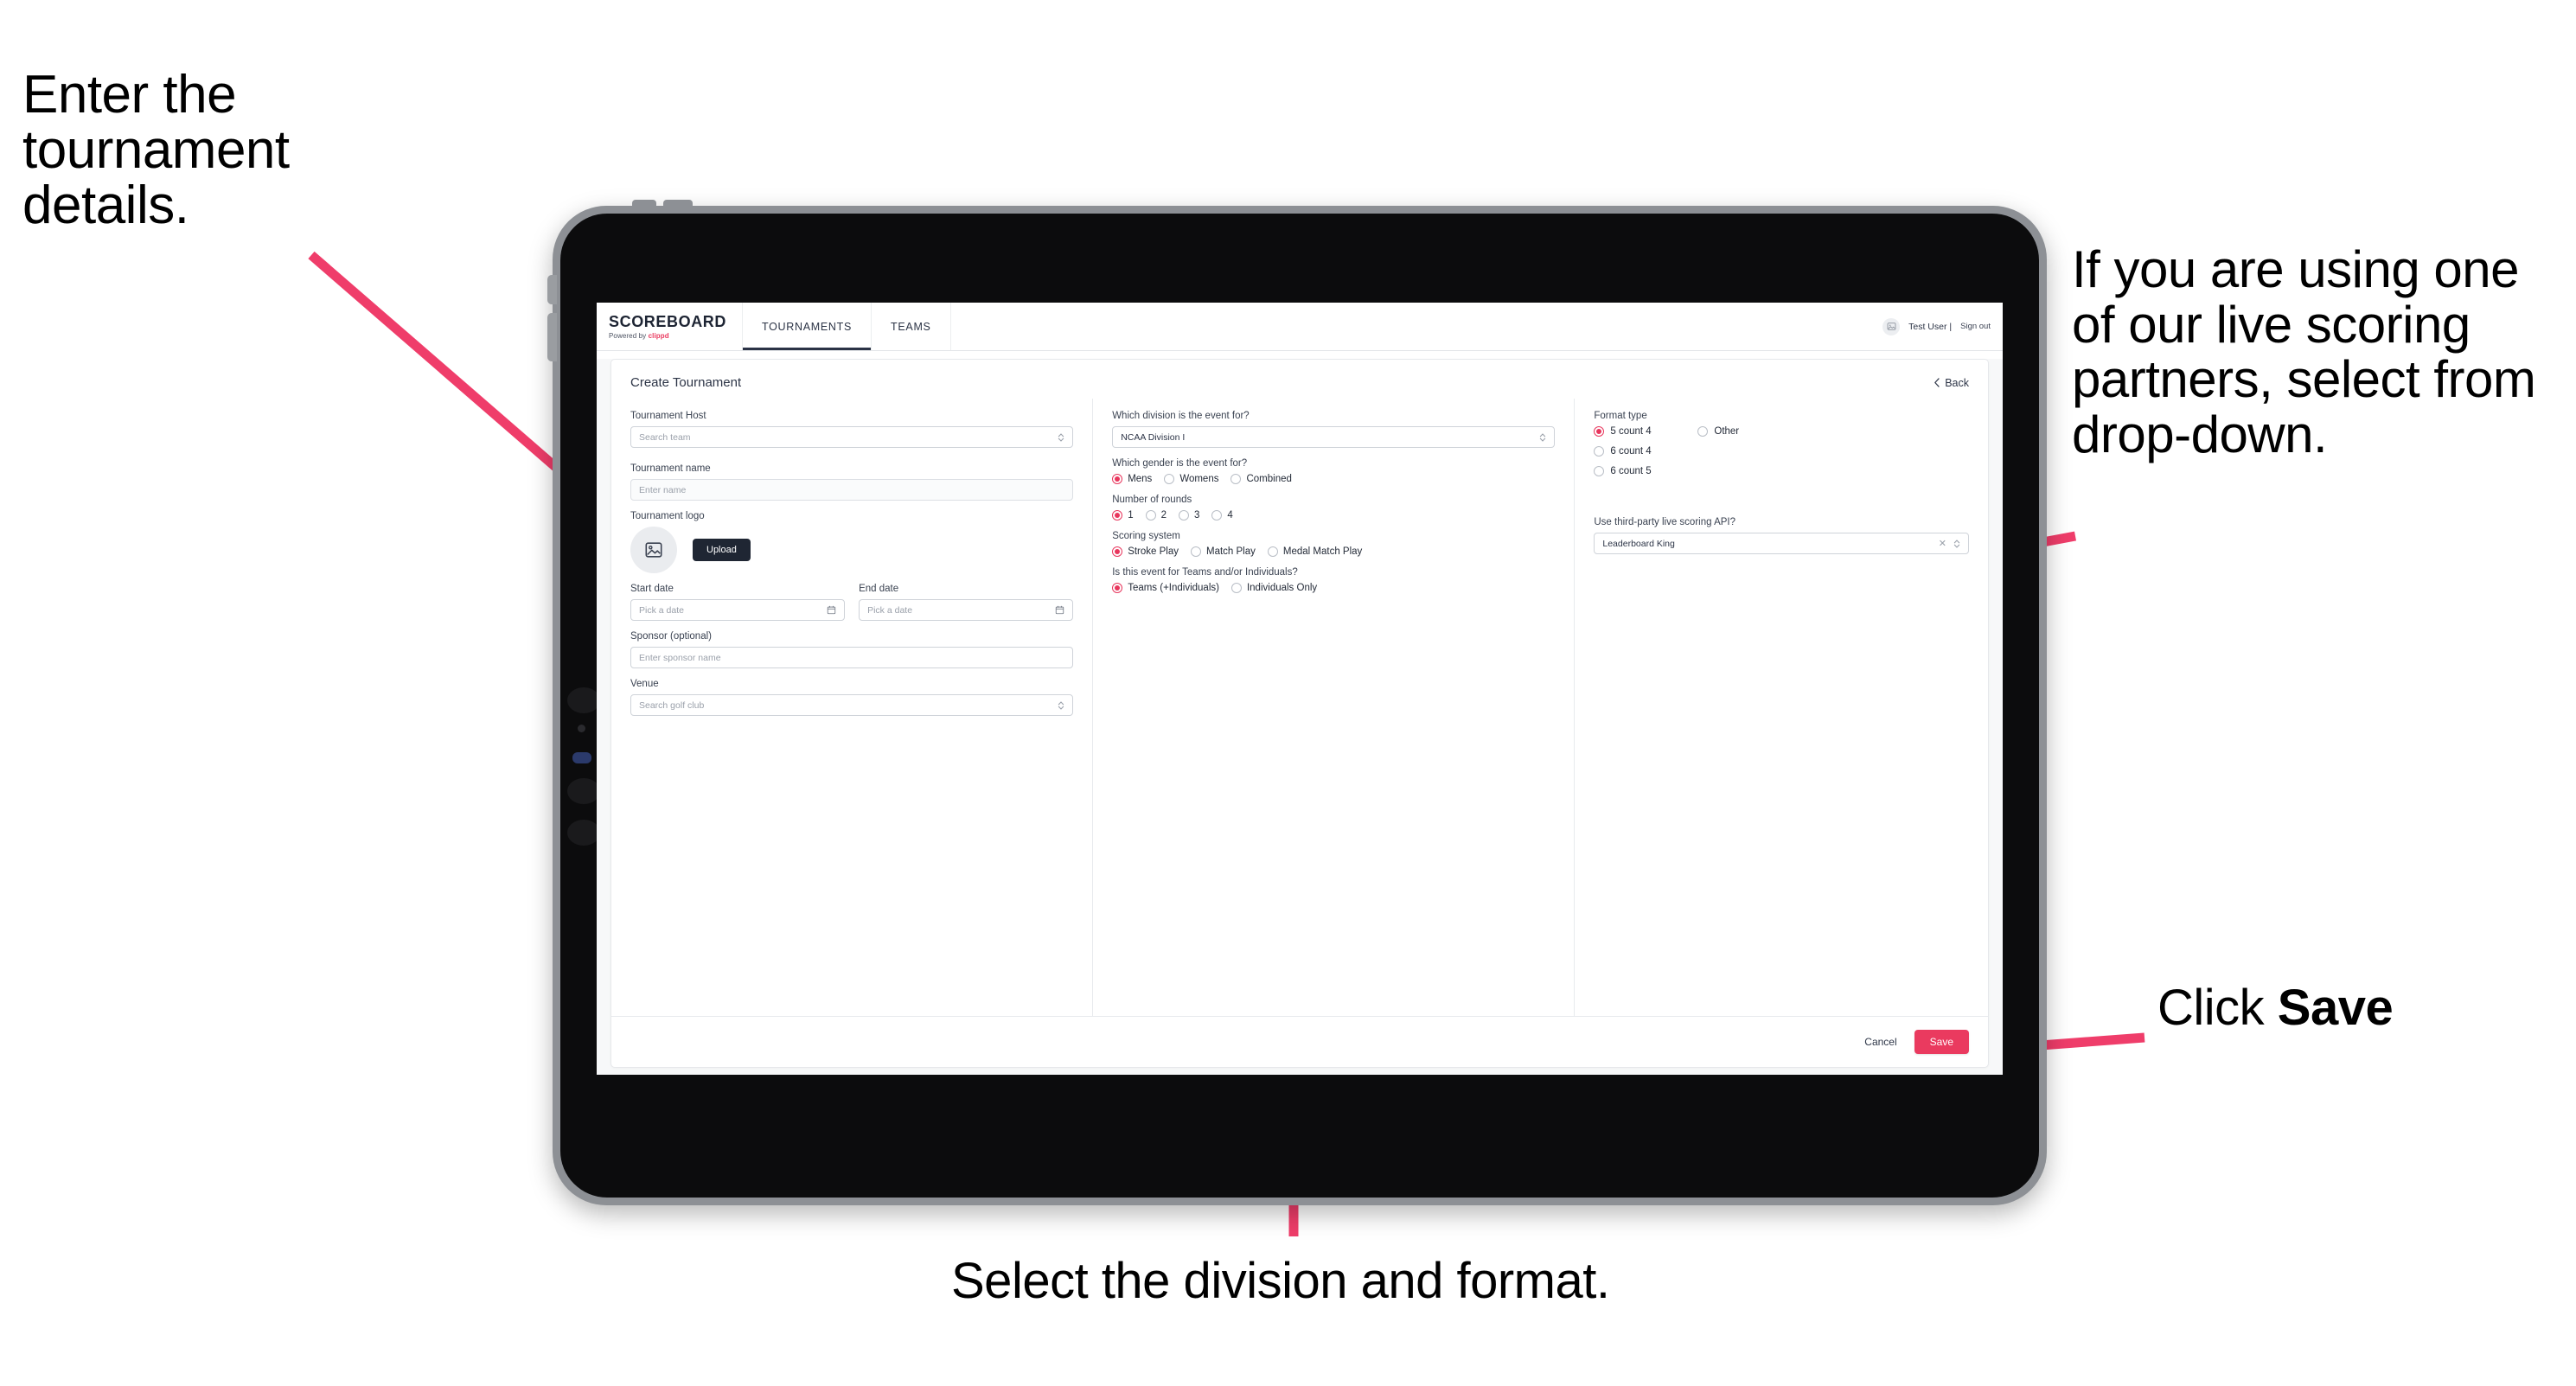 The image size is (2576, 1386). I want to click on scoring-option-medal-match-play: Medal Match Play, so click(1315, 551).